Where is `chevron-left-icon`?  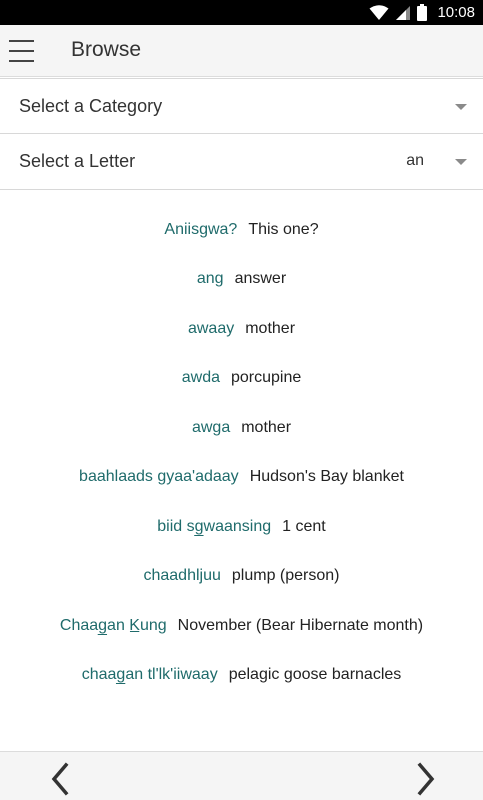 chevron-left-icon is located at coordinates (60, 779).